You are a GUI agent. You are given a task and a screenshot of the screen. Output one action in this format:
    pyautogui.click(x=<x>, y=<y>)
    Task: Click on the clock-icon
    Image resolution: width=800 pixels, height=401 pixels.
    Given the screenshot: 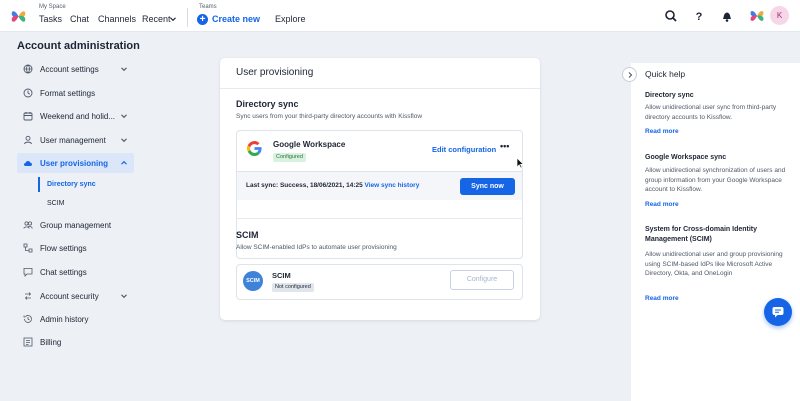 What is the action you would take?
    pyautogui.click(x=28, y=93)
    